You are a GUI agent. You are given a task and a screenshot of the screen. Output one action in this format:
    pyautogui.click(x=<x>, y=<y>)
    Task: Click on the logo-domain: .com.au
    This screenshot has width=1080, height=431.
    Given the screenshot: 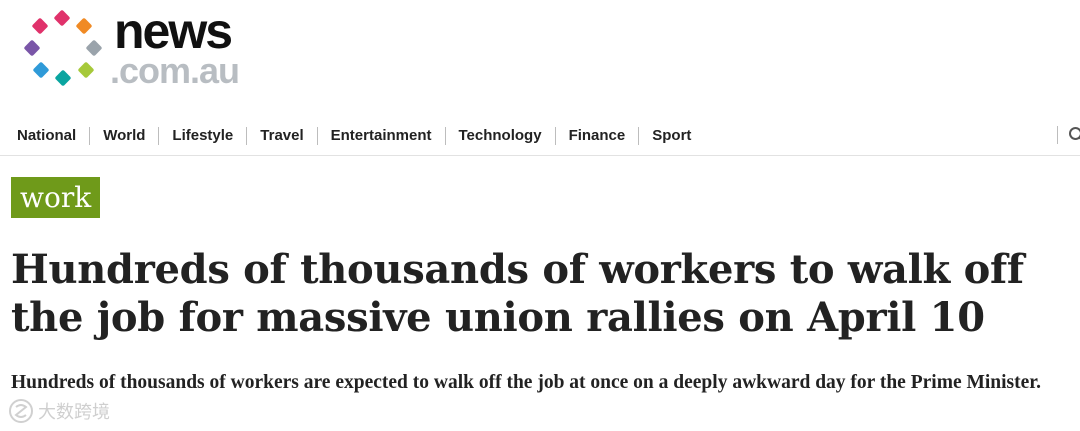 What is the action you would take?
    pyautogui.click(x=175, y=70)
    